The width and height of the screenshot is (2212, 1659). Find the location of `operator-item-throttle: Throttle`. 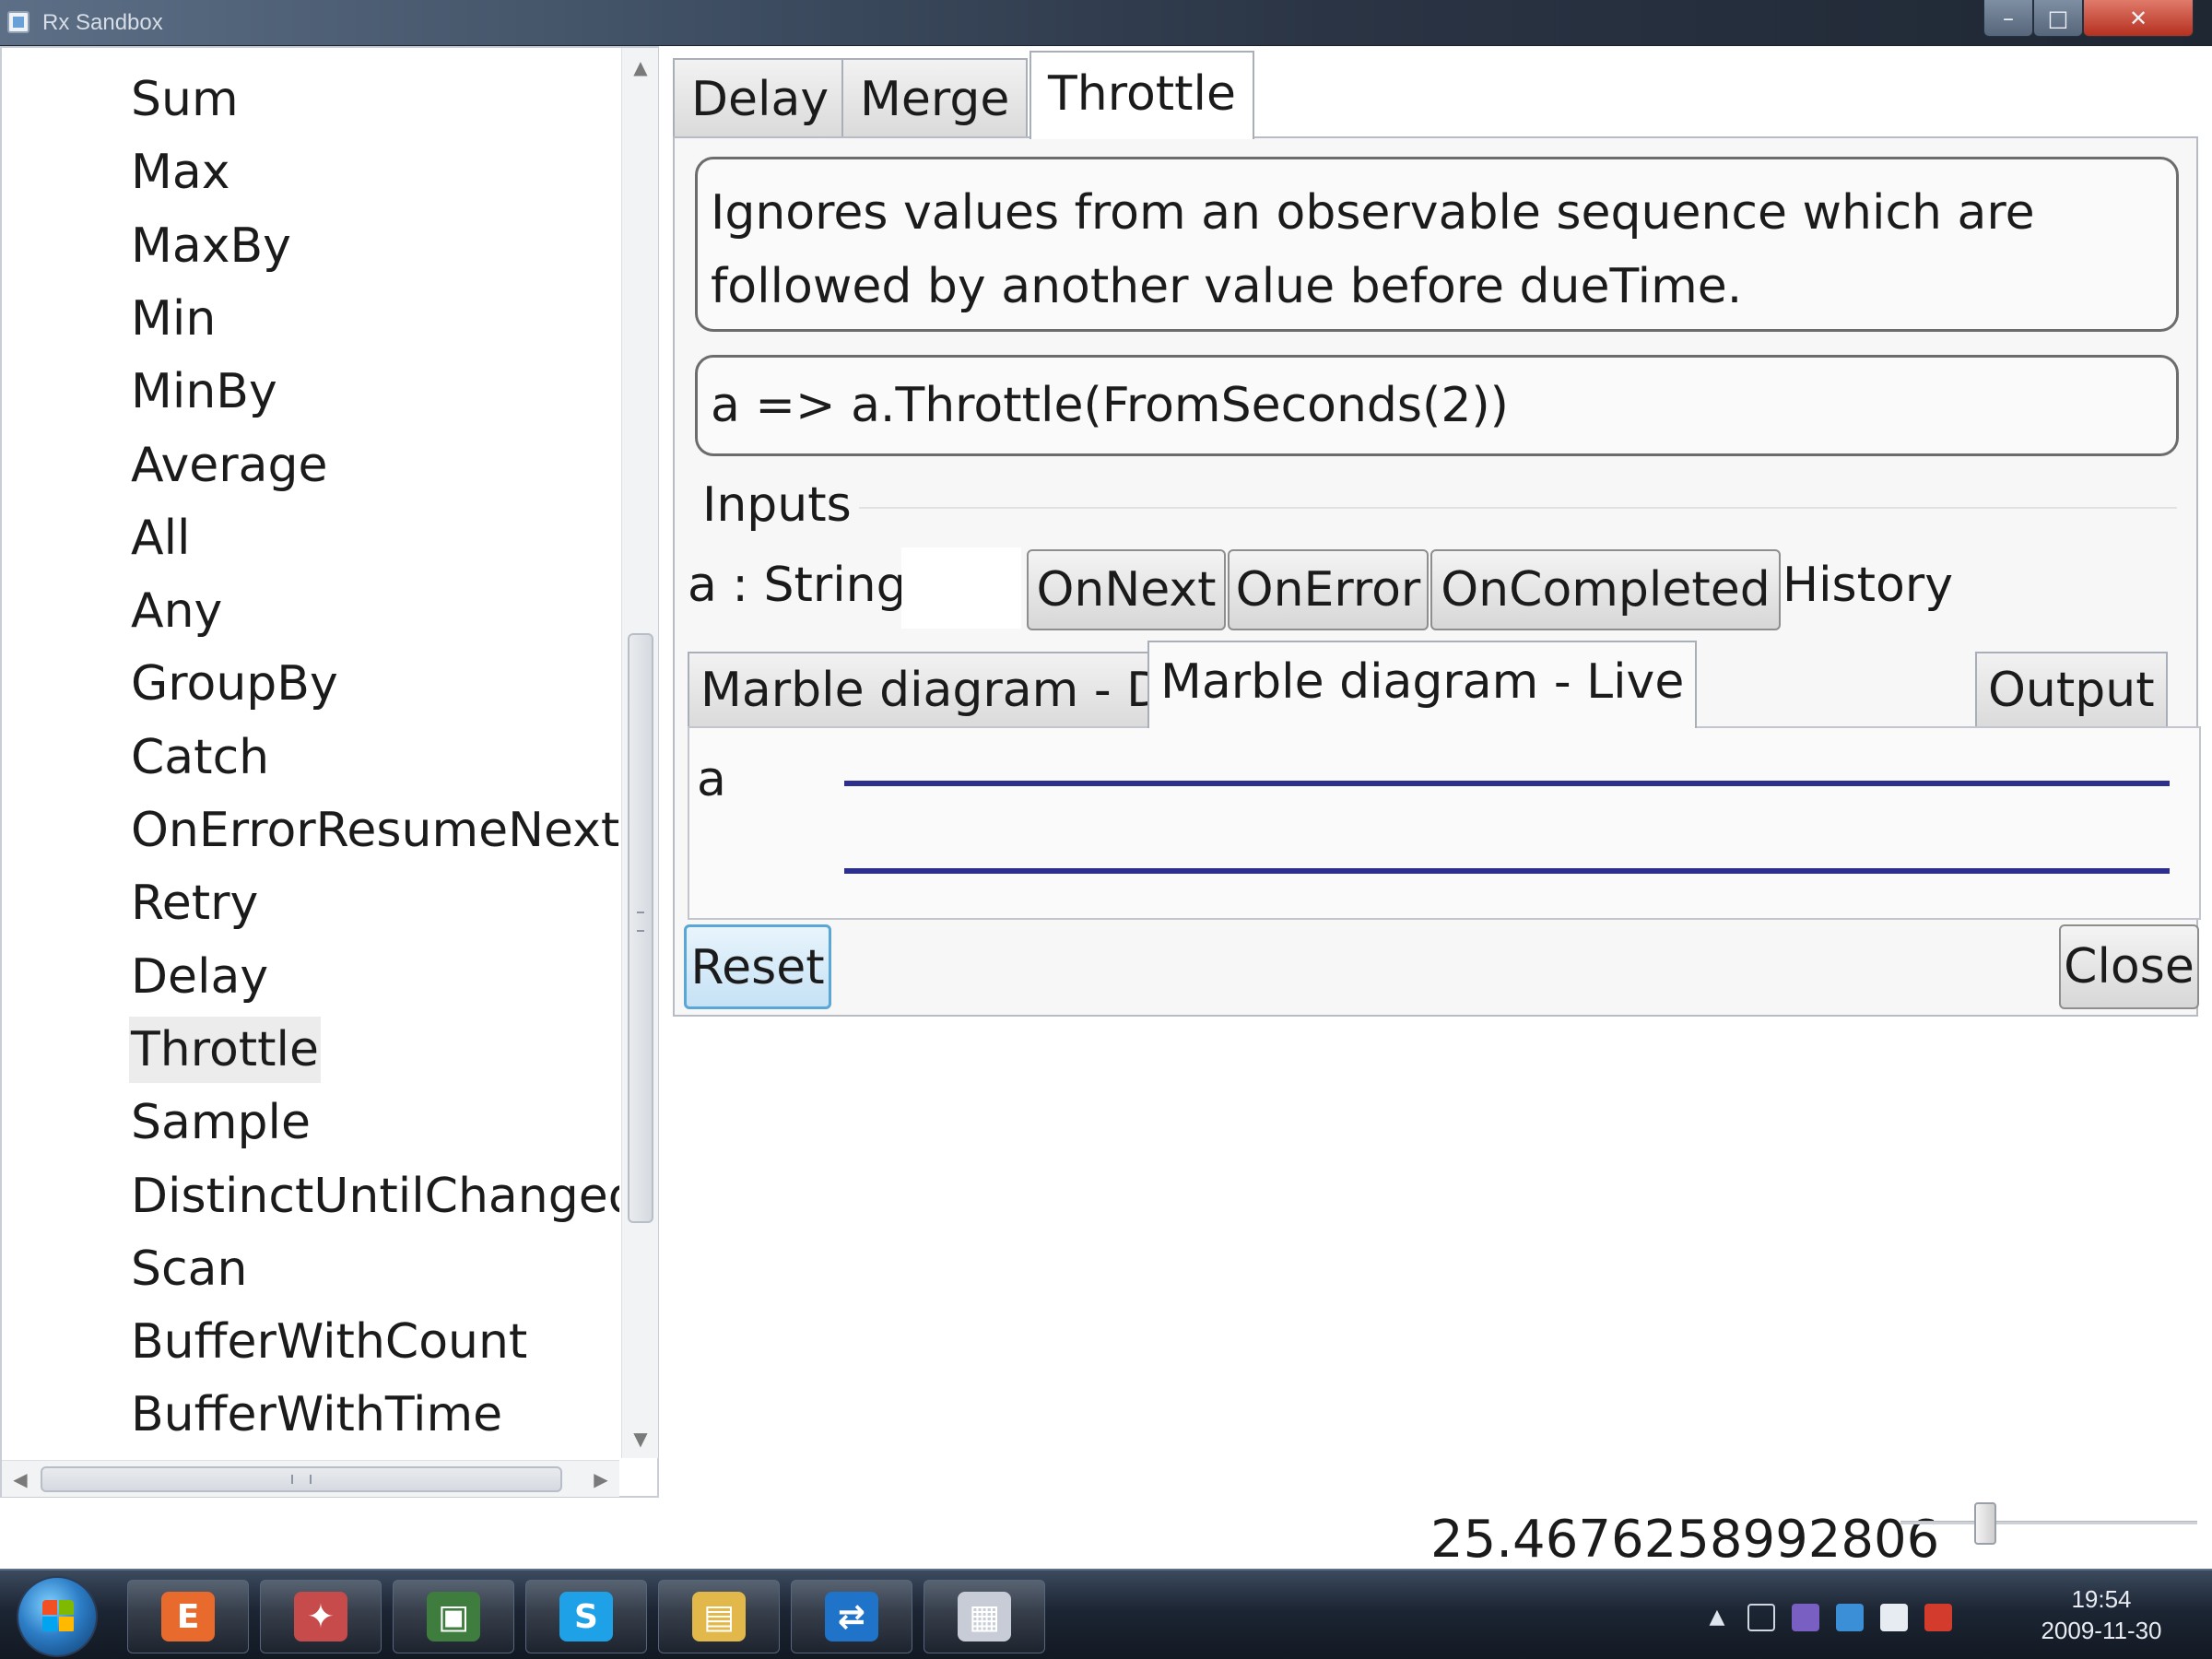

operator-item-throttle: Throttle is located at coordinates (225, 1050).